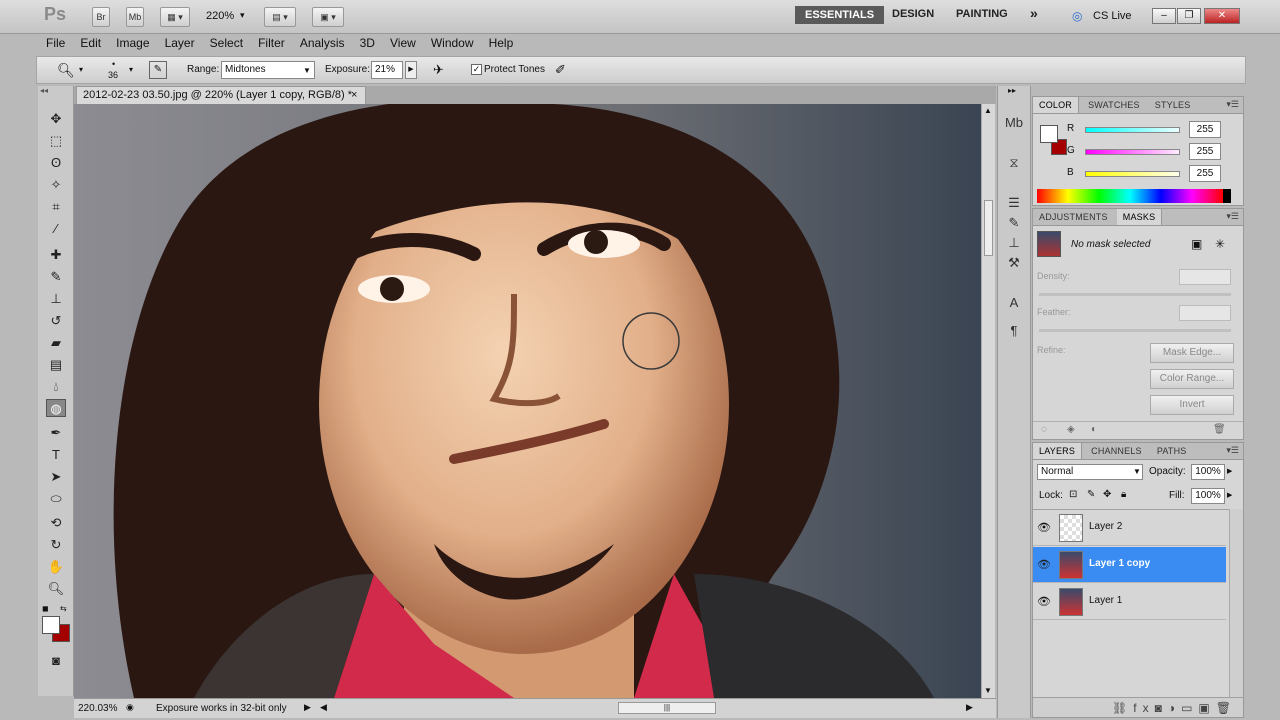  I want to click on tab-swatches: SWATCHES, so click(1114, 105).